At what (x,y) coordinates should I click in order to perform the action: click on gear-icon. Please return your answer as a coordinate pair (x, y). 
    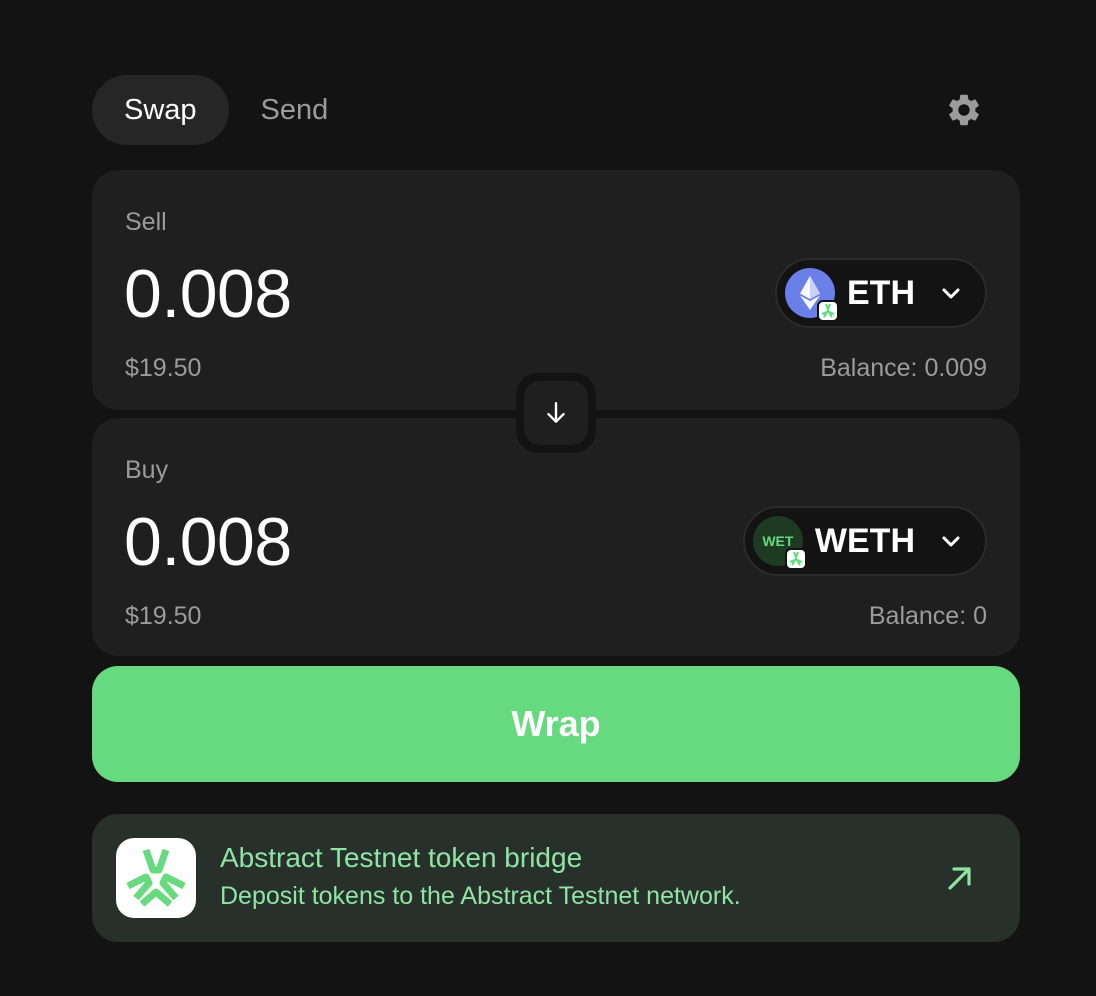
    Looking at the image, I should click on (964, 110).